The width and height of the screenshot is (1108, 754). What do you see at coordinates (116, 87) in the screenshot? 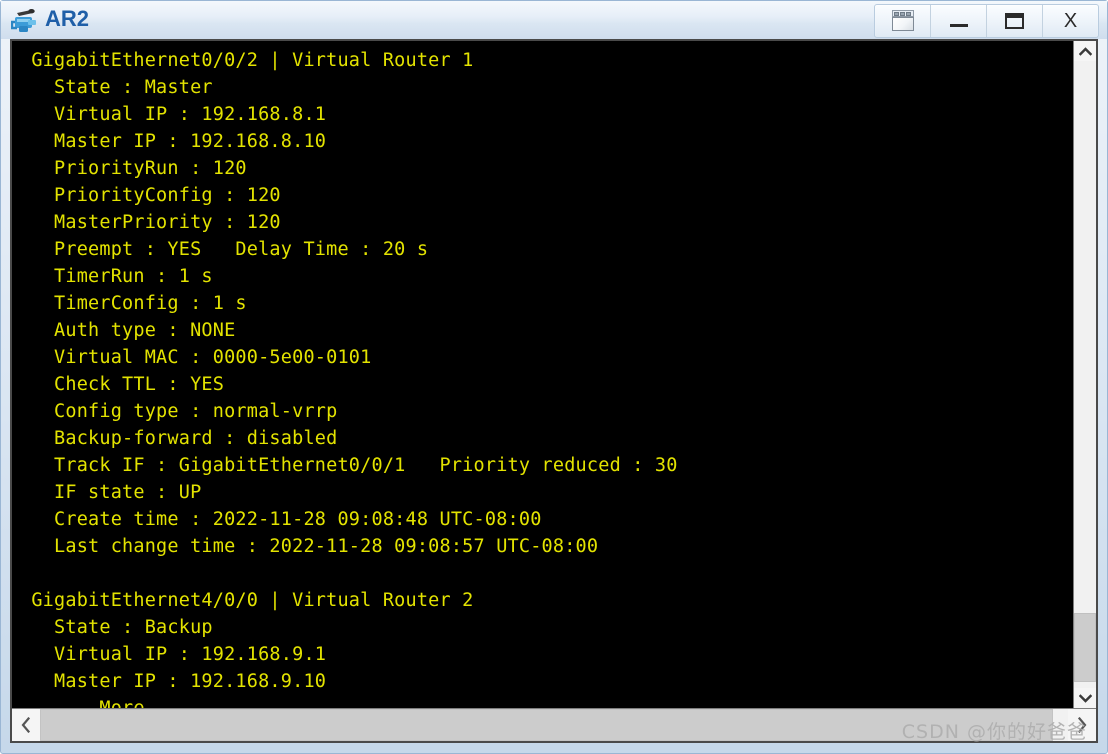
I see `terminal-line: State : Master` at bounding box center [116, 87].